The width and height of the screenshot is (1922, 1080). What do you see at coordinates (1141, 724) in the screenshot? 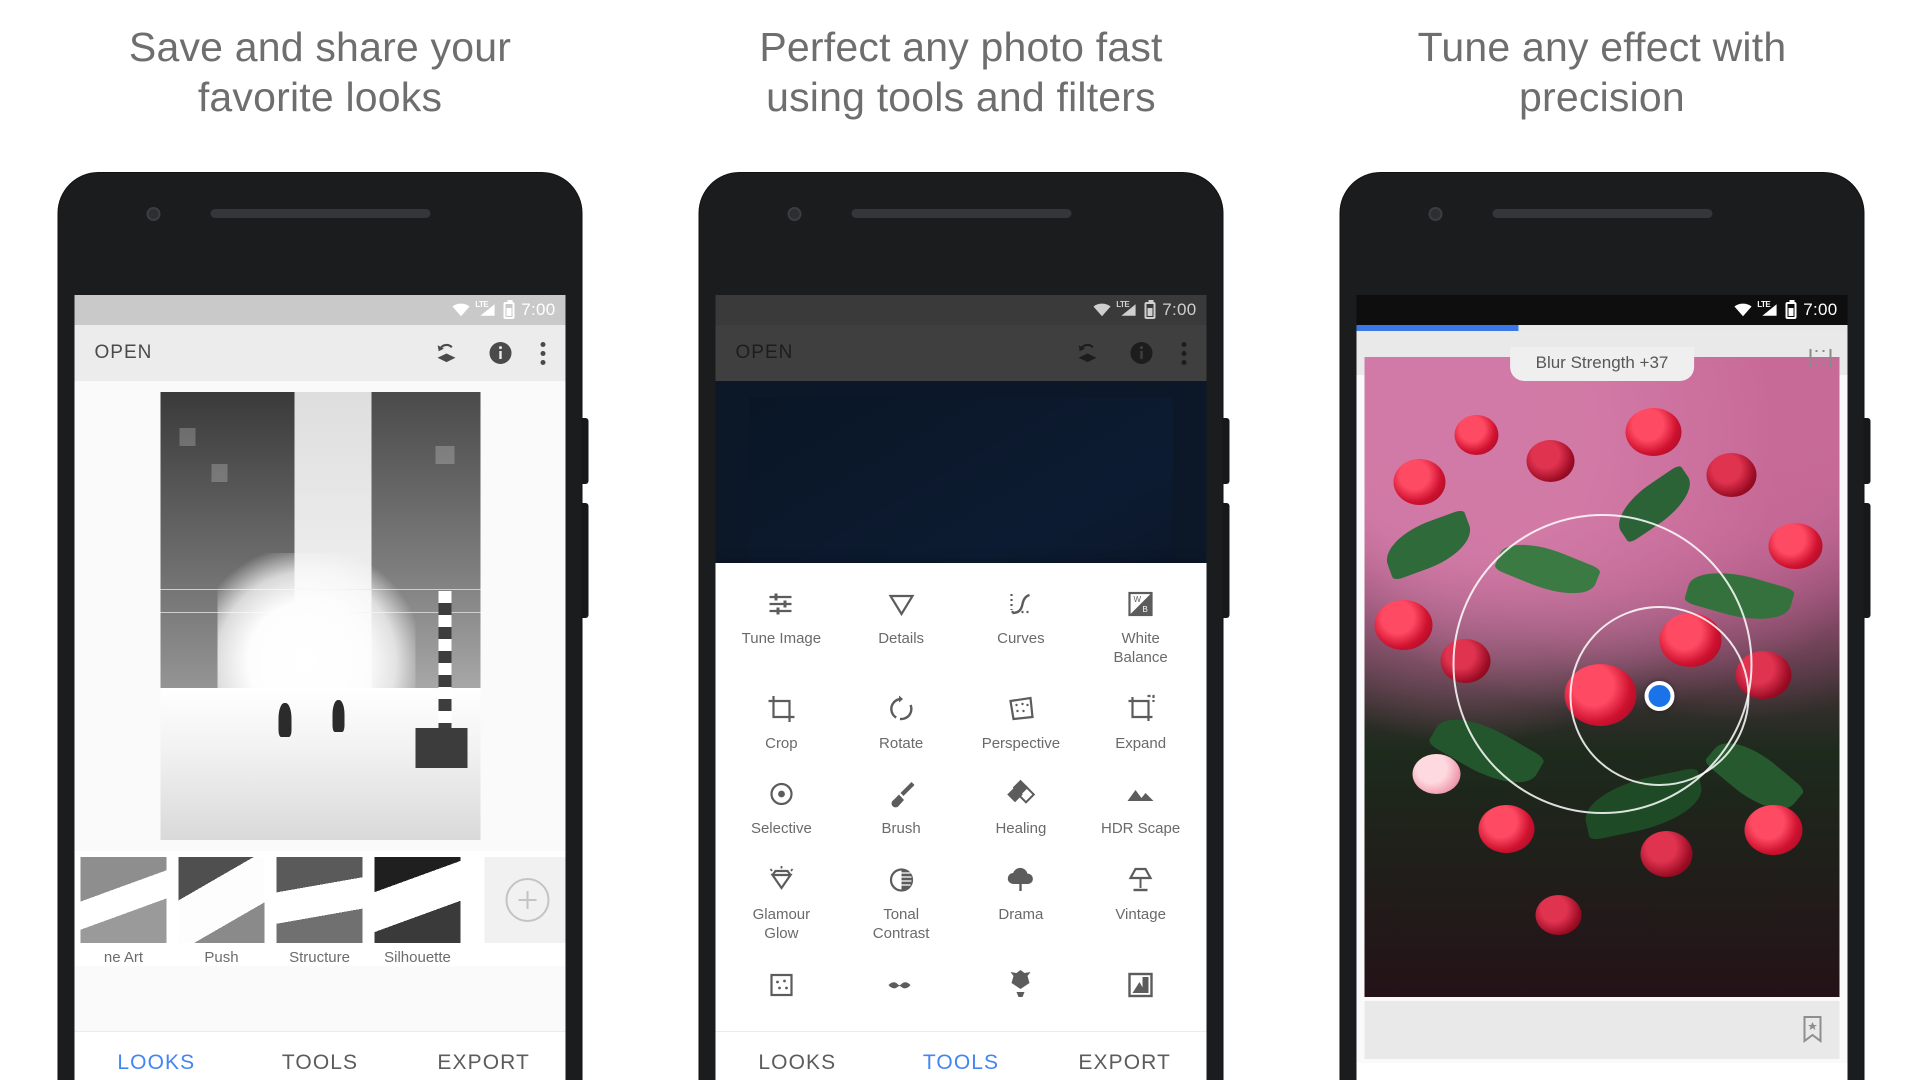
I see `tool-expand: Expand` at bounding box center [1141, 724].